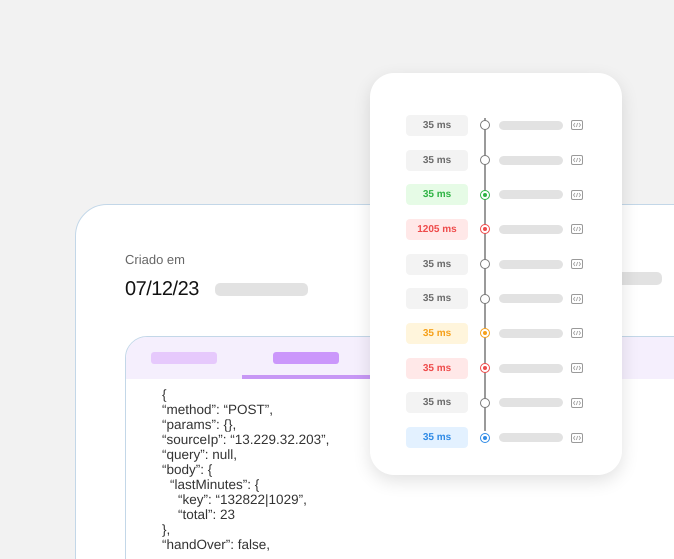  Describe the element at coordinates (164, 394) in the screenshot. I see `code-line: {` at that location.